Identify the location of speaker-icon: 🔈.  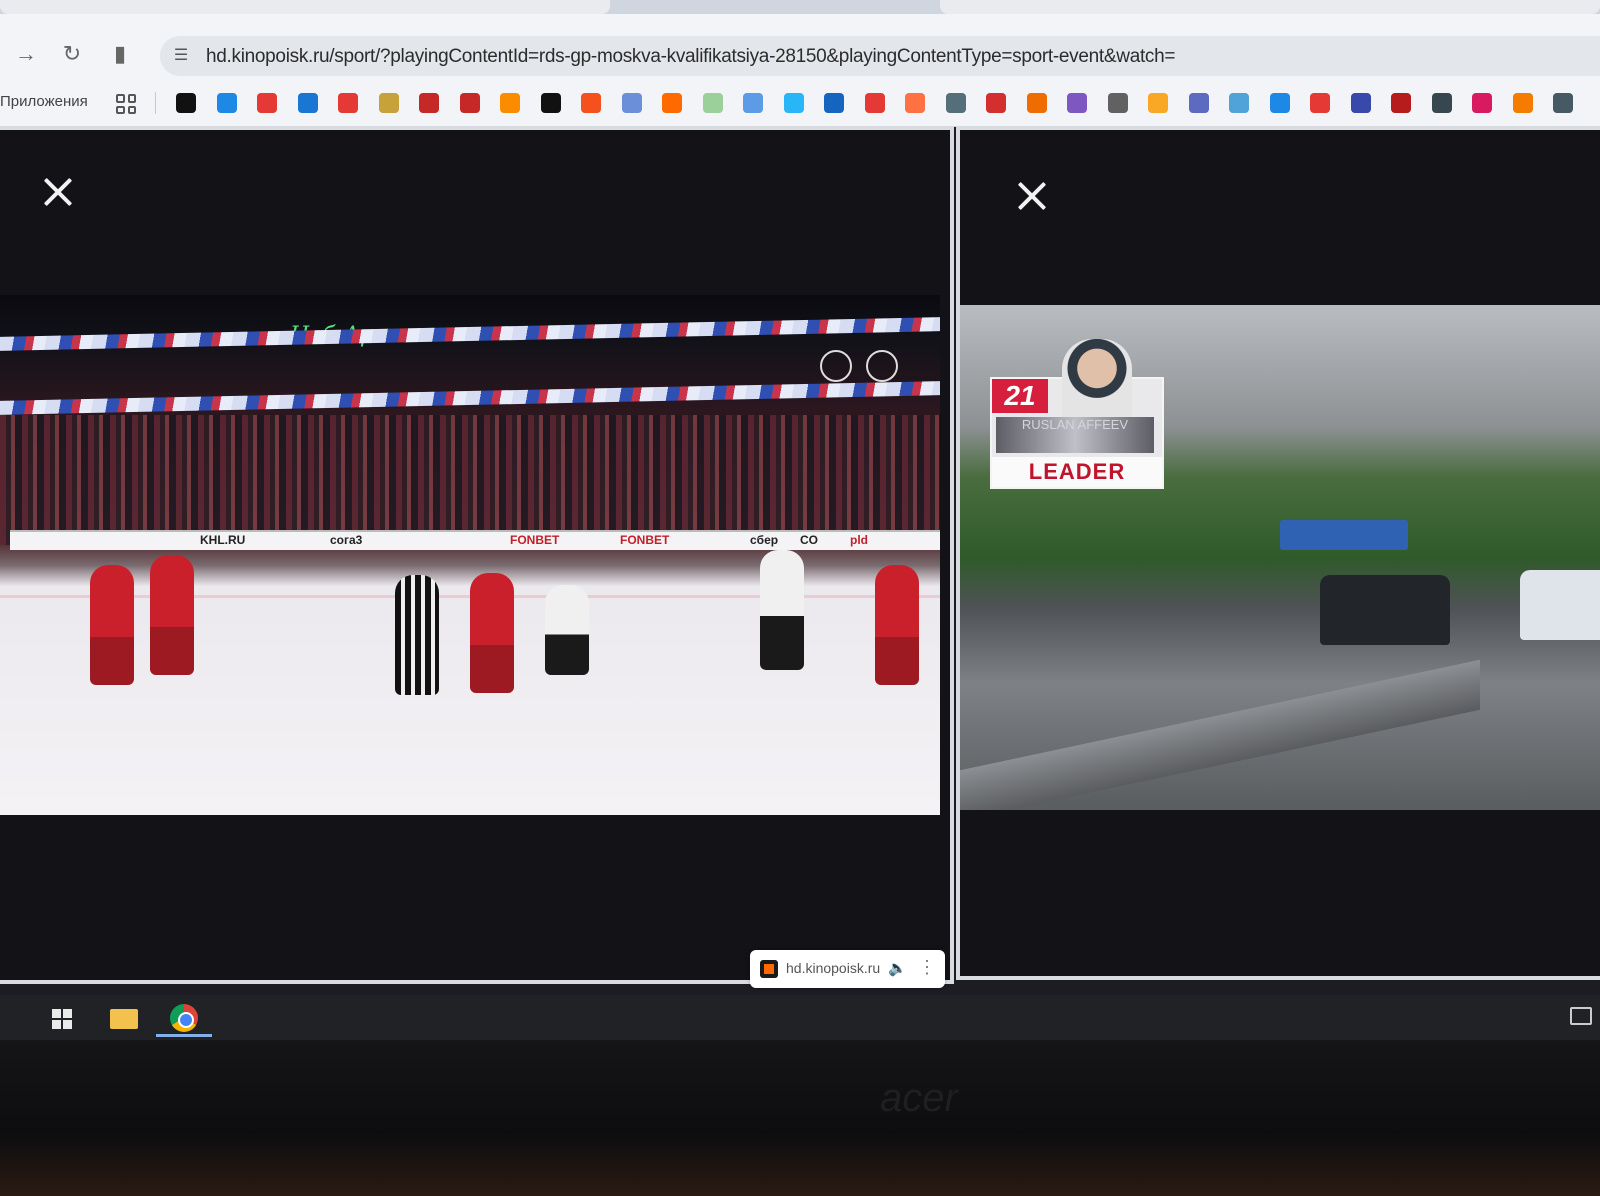
(897, 968).